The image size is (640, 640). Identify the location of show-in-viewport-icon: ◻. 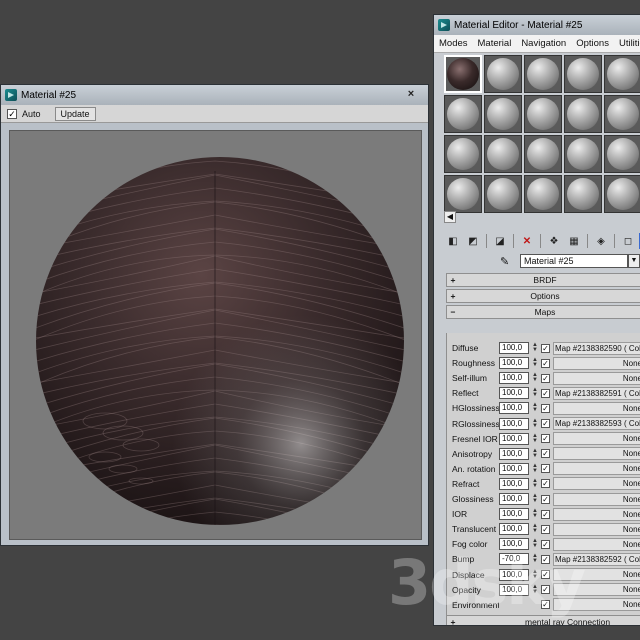
(628, 241).